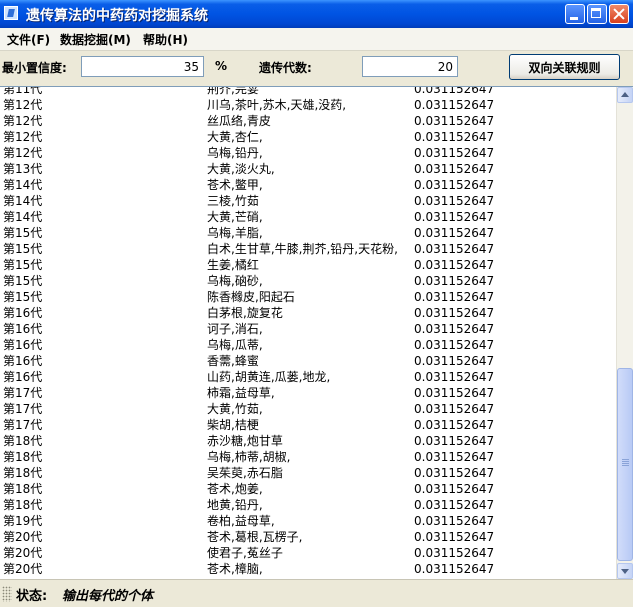  What do you see at coordinates (410, 66) in the screenshot?
I see `generations-input` at bounding box center [410, 66].